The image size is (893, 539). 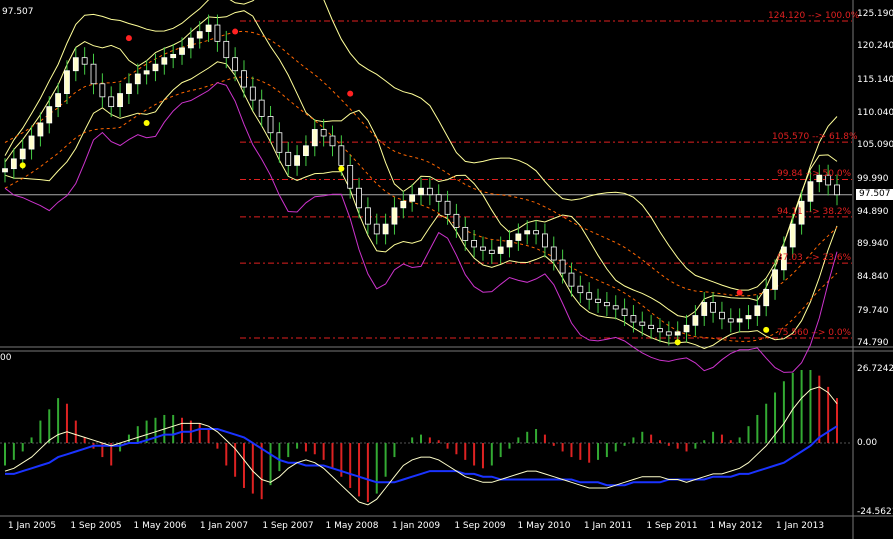 I want to click on x-tick-label: 1 May 2006, so click(x=160, y=526).